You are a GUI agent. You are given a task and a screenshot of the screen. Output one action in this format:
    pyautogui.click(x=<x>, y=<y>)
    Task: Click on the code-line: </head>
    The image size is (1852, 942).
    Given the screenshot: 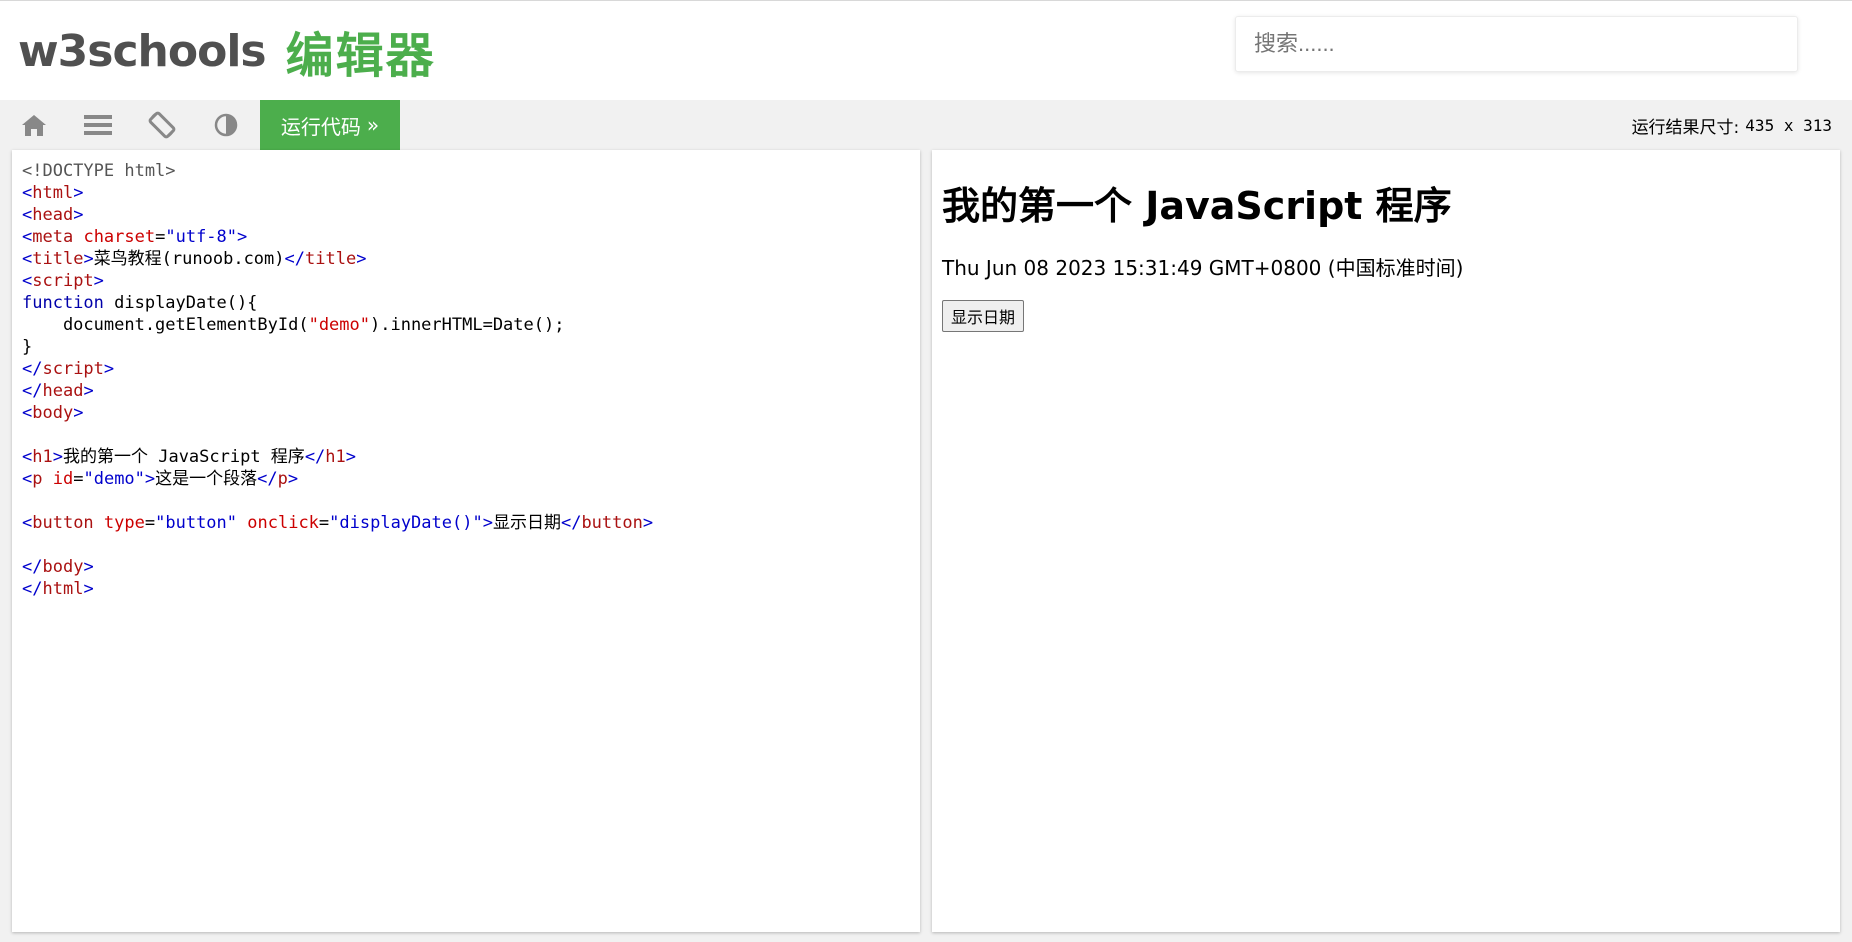 What is the action you would take?
    pyautogui.click(x=466, y=391)
    